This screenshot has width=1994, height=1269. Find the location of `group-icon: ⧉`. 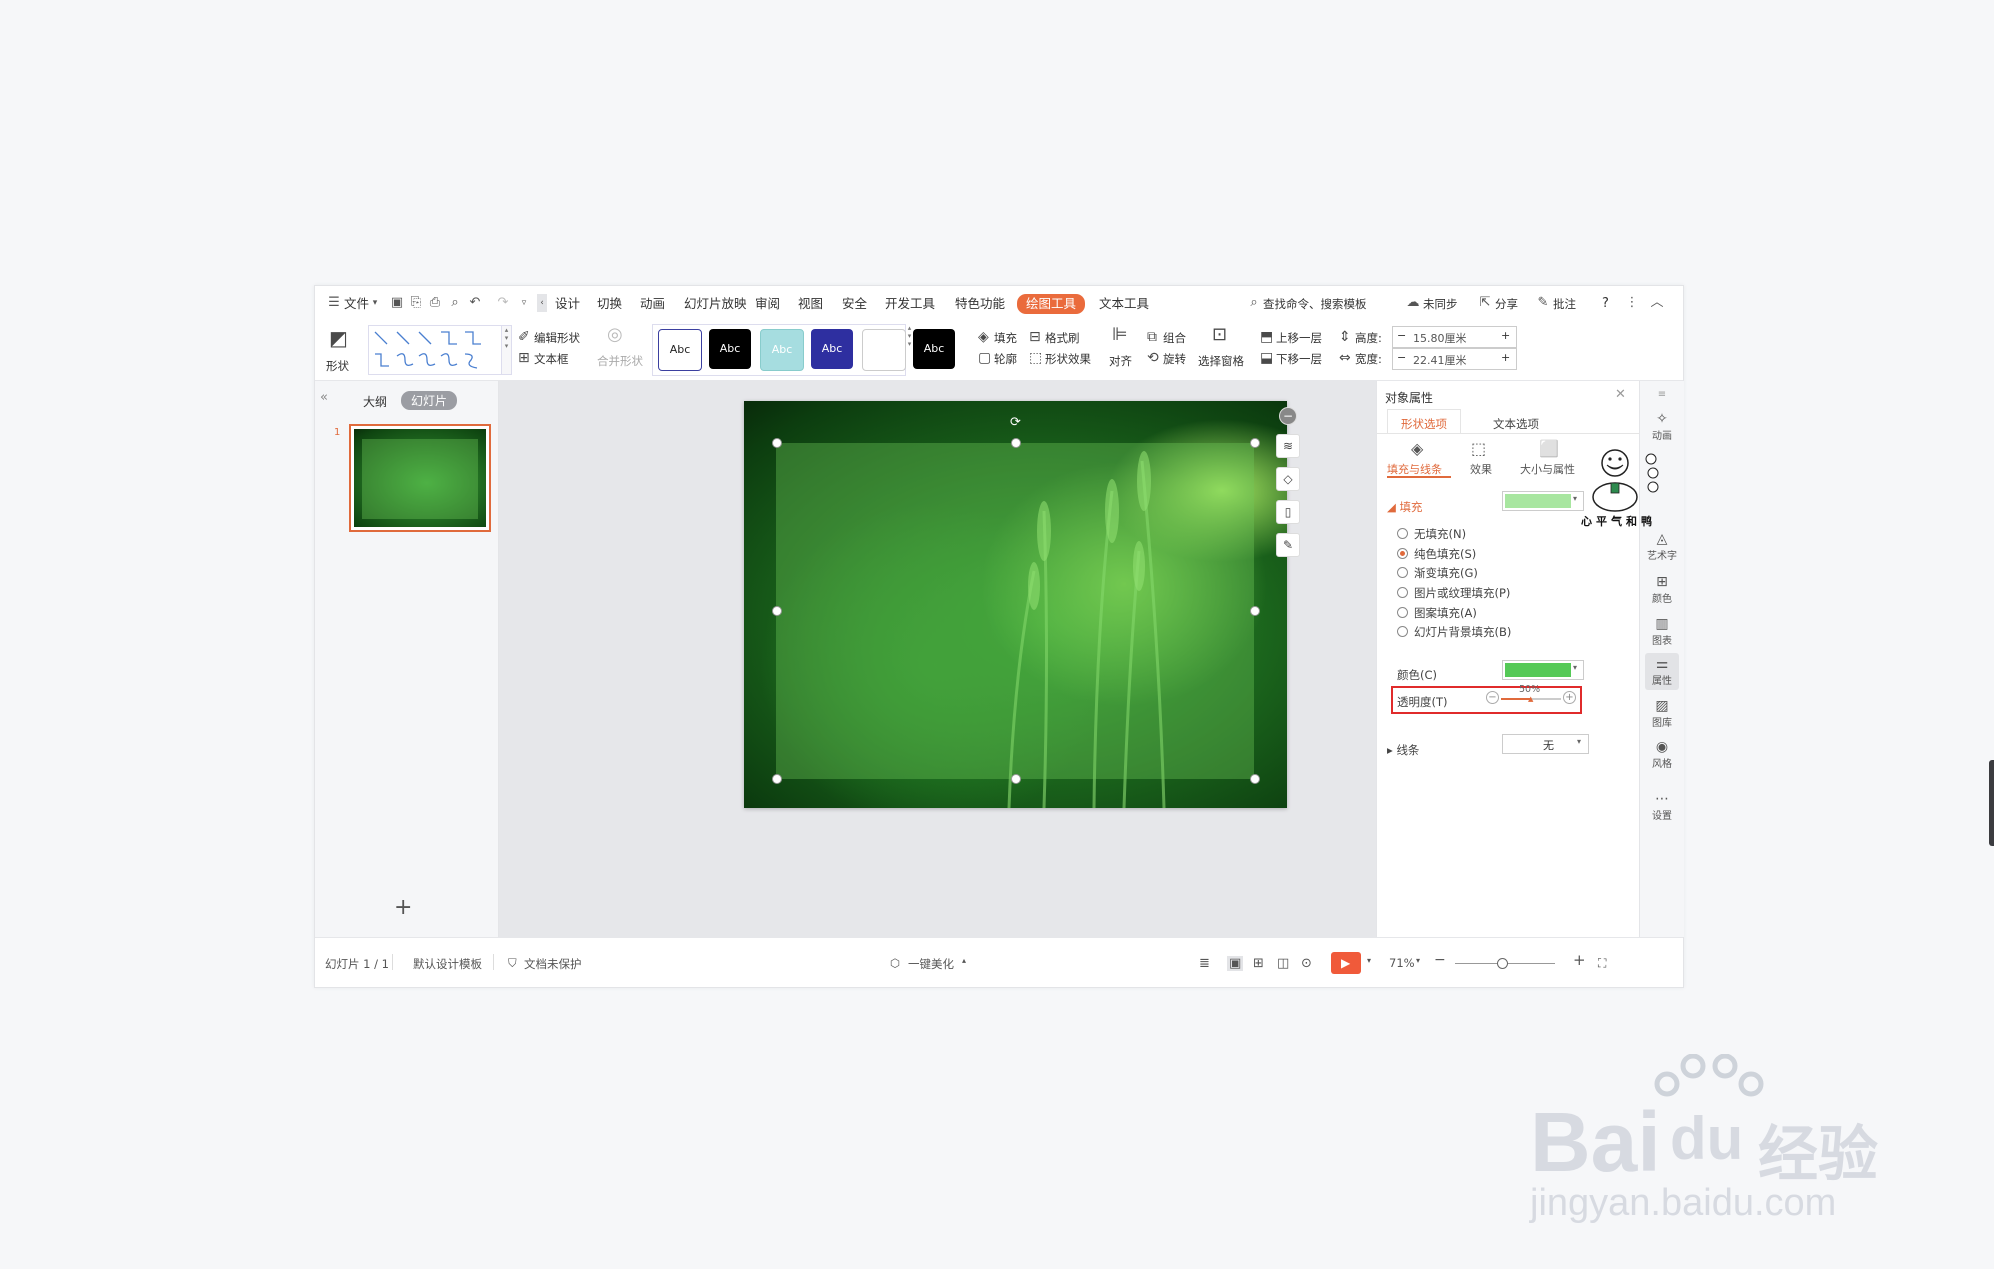

group-icon: ⧉ is located at coordinates (1152, 337).